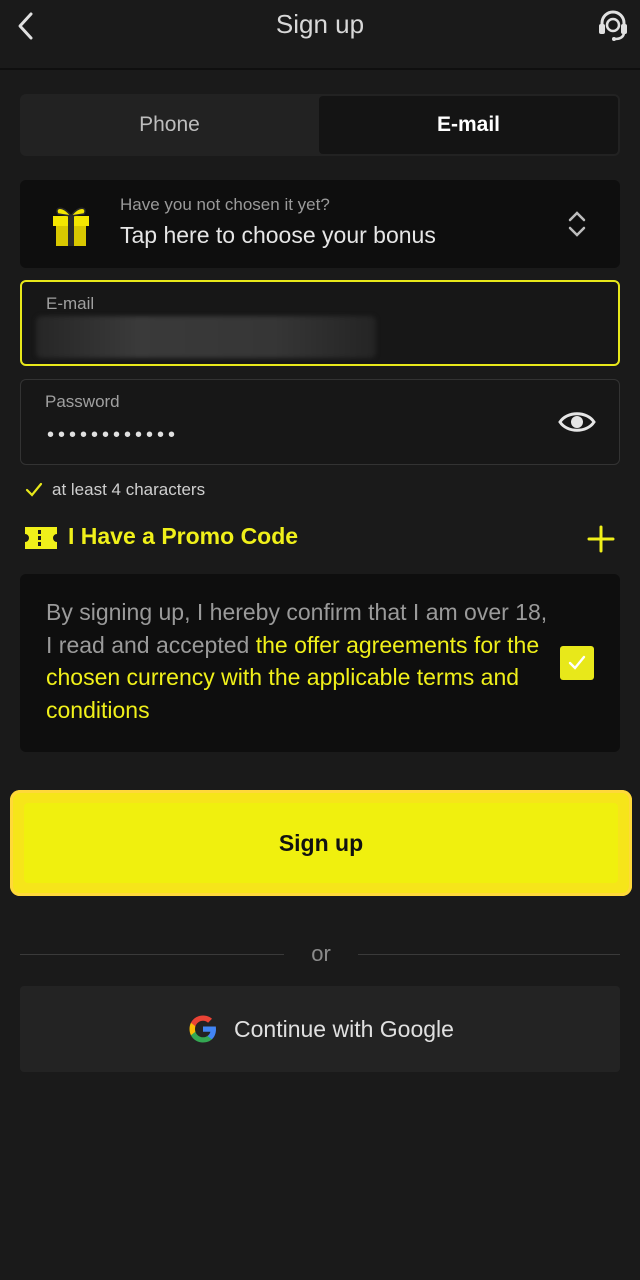  I want to click on continue-with-google-button: Continue with Google, so click(320, 1029).